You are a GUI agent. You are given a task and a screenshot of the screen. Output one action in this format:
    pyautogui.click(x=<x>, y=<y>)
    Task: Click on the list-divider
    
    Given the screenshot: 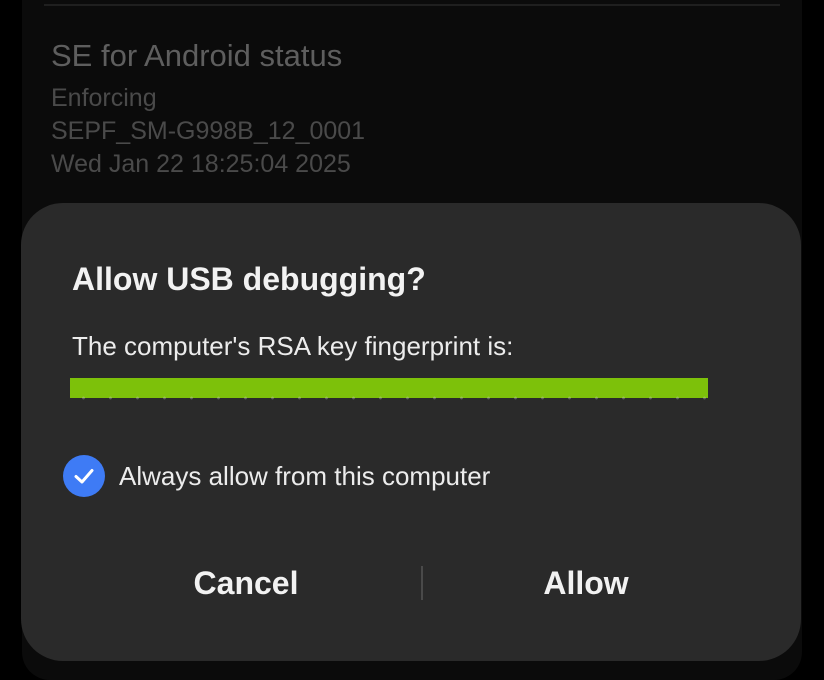 What is the action you would take?
    pyautogui.click(x=412, y=5)
    